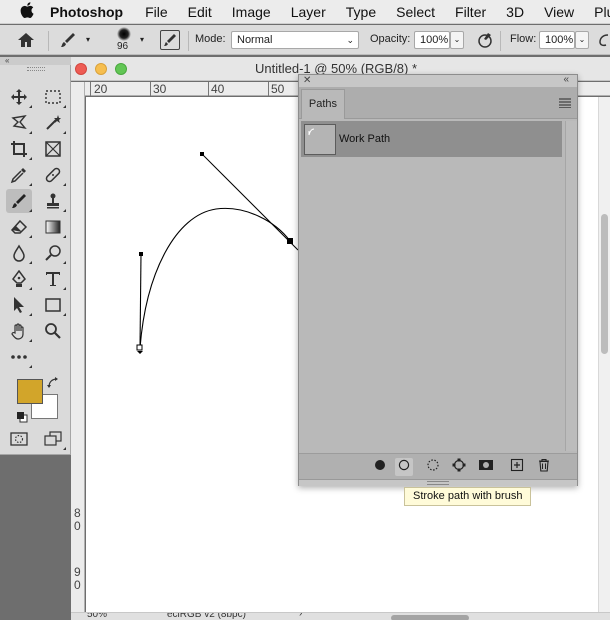 The height and width of the screenshot is (620, 610). I want to click on panel-resize-grip, so click(438, 482).